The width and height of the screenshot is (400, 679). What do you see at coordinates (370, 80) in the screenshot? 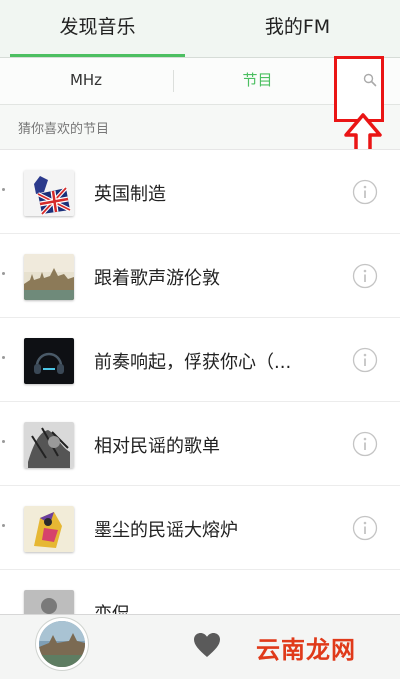
I see `search-icon` at bounding box center [370, 80].